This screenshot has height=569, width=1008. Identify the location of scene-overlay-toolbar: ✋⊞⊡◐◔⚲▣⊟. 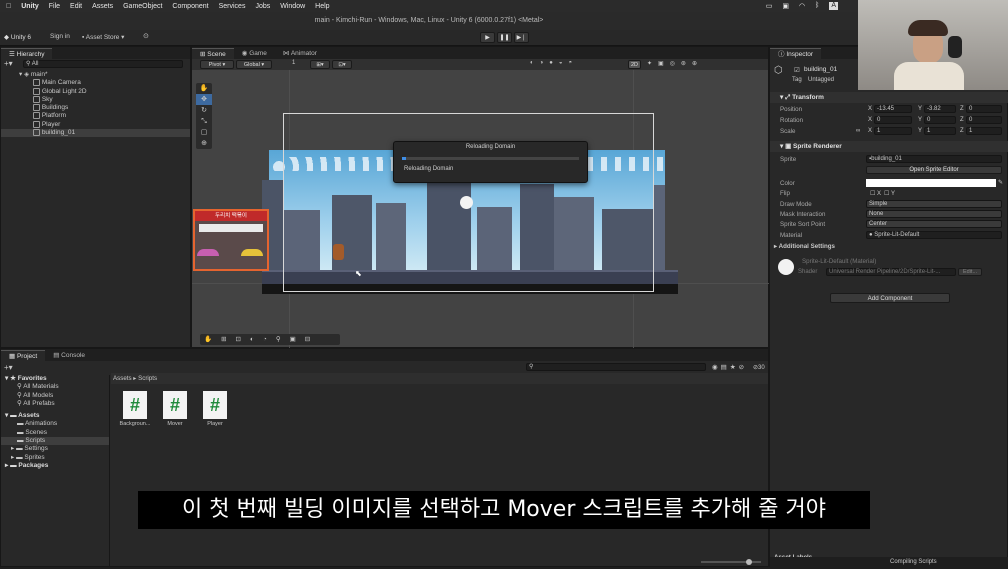
(270, 339).